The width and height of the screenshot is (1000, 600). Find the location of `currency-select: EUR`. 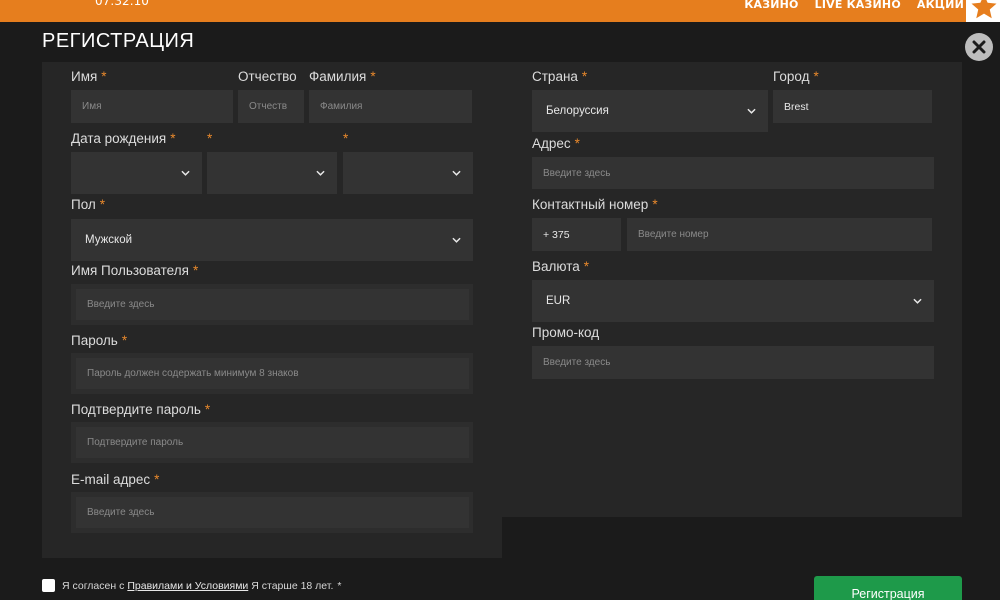

currency-select: EUR is located at coordinates (733, 301).